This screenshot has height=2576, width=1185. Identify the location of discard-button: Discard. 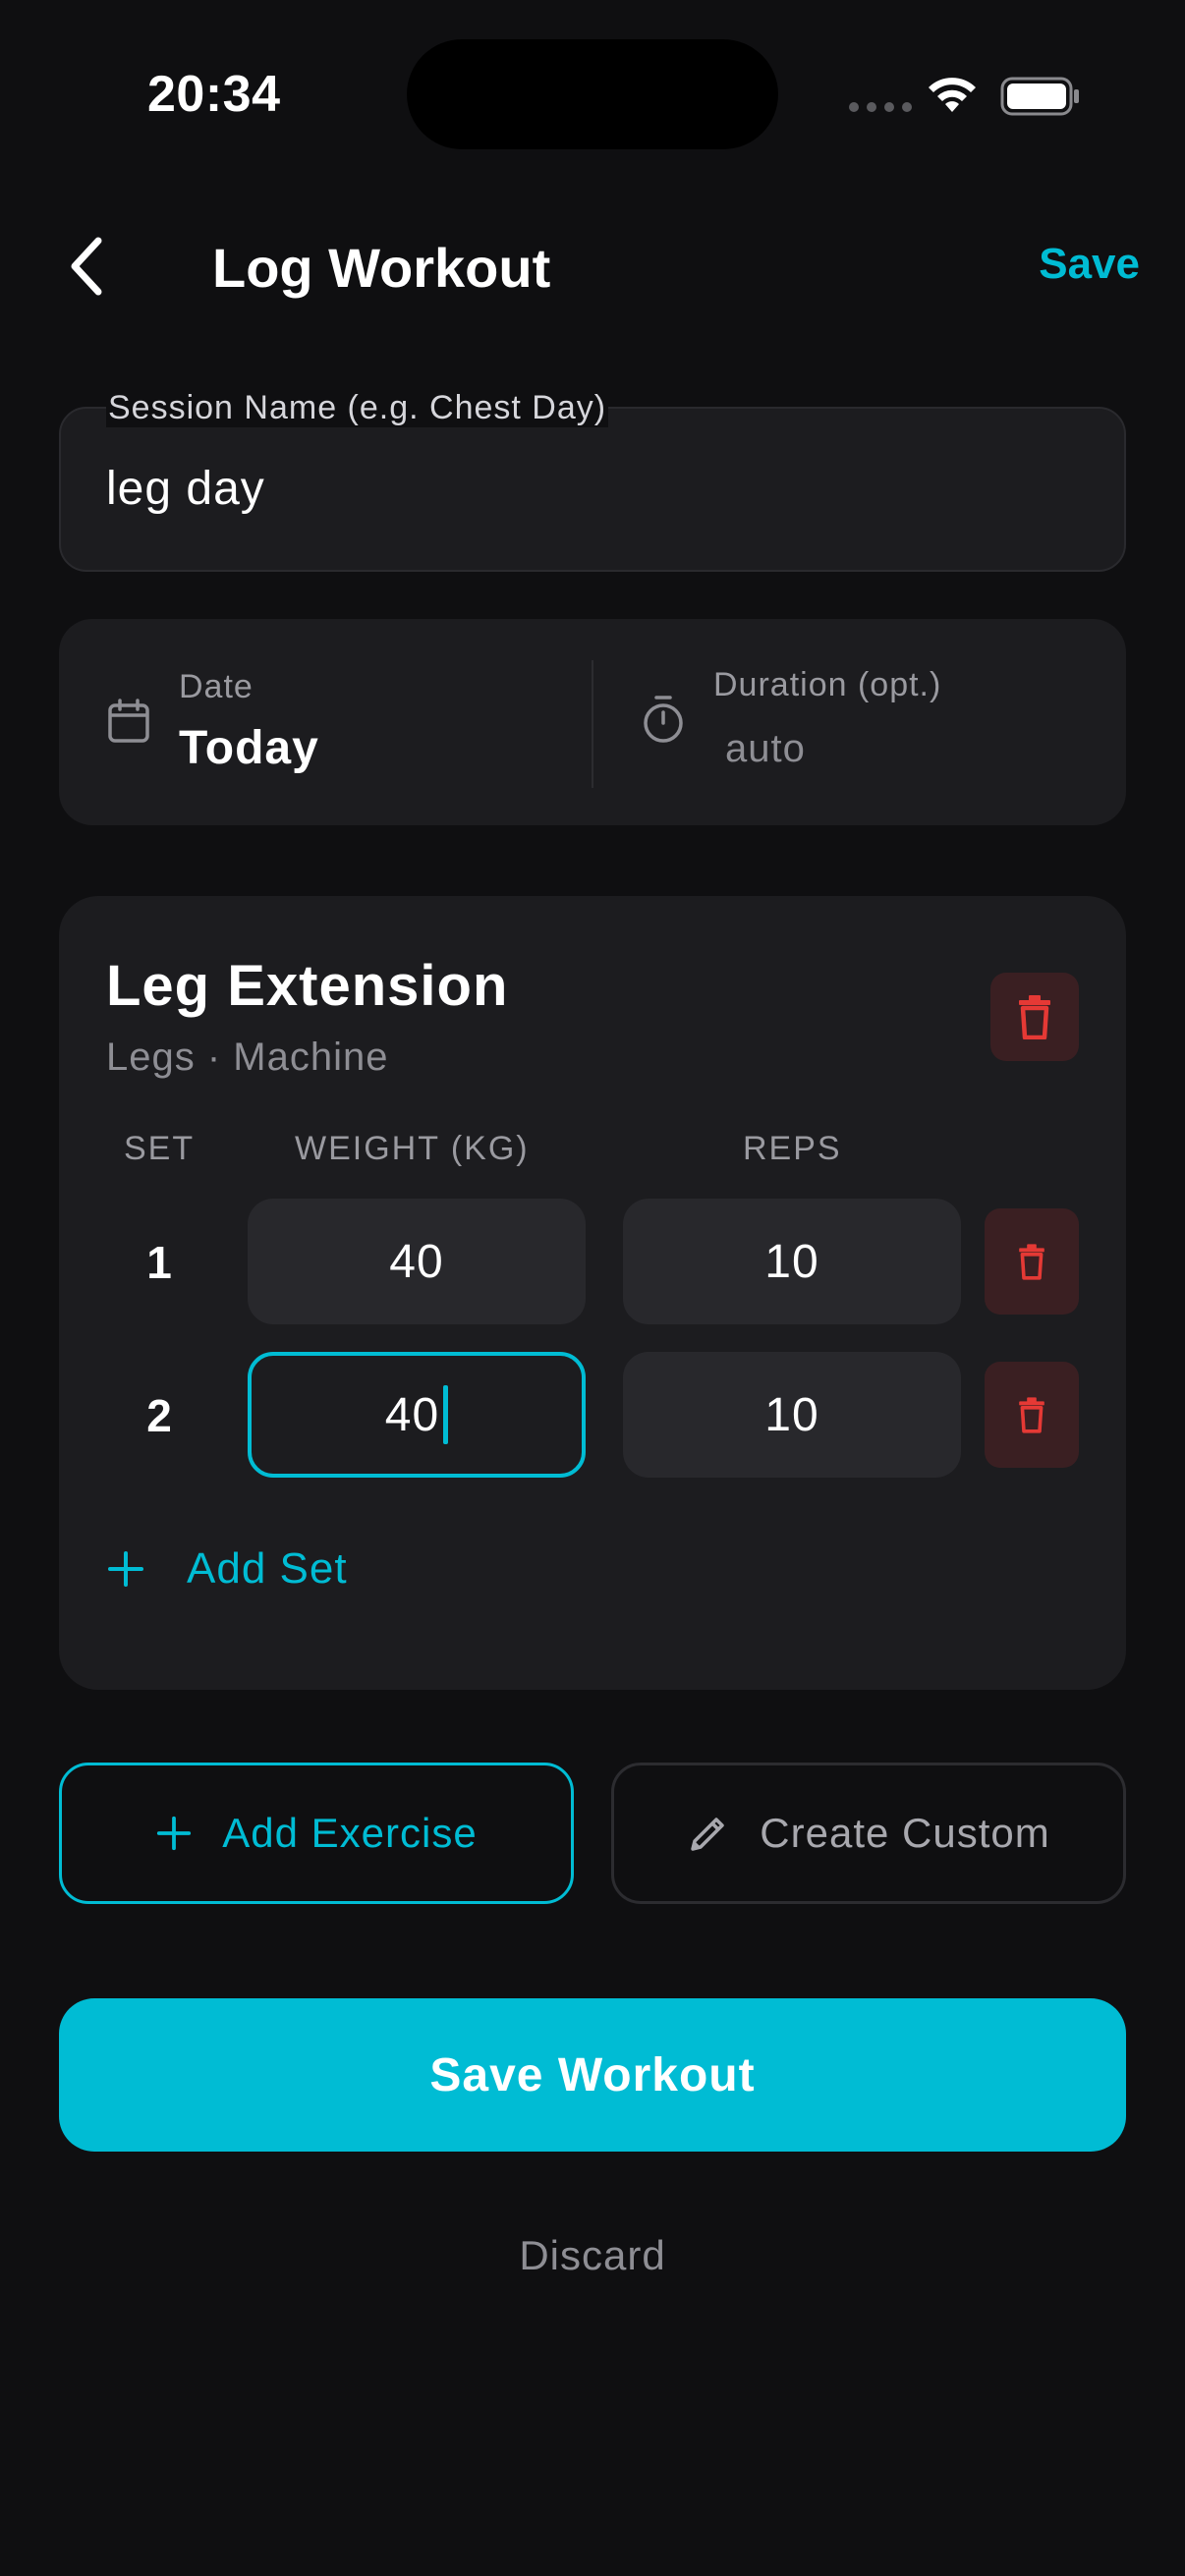
(592, 2255).